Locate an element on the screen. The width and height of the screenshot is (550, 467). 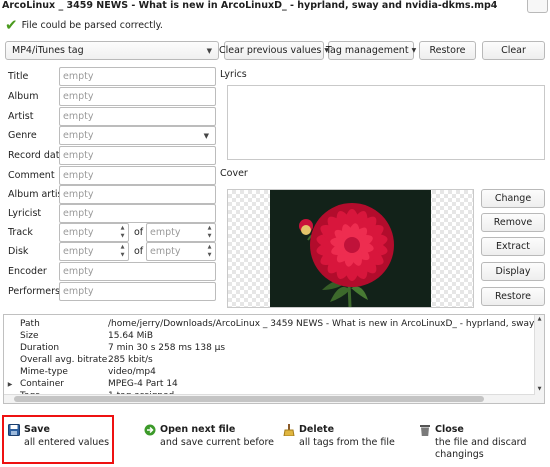
restore-cover-button: Restore is located at coordinates (513, 296).